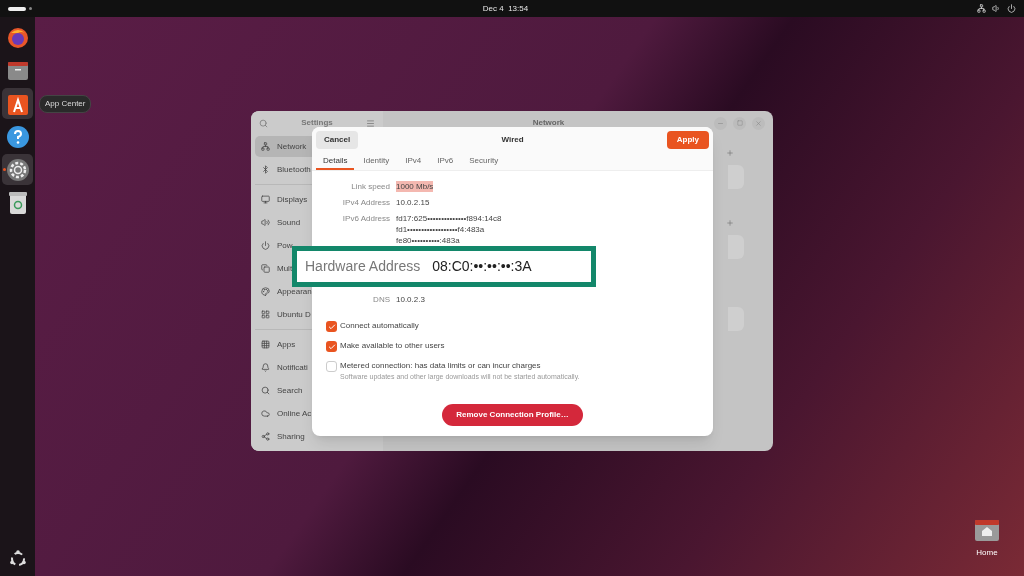 The height and width of the screenshot is (576, 1024). What do you see at coordinates (410, 299) in the screenshot?
I see `detail-value: 10.0.2.3` at bounding box center [410, 299].